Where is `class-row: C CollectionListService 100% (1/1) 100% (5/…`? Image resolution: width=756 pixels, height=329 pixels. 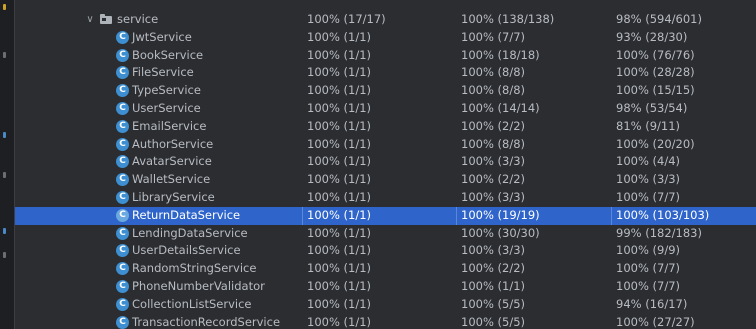 class-row: C CollectionListService 100% (1/1) 100% (5/… is located at coordinates (385, 305).